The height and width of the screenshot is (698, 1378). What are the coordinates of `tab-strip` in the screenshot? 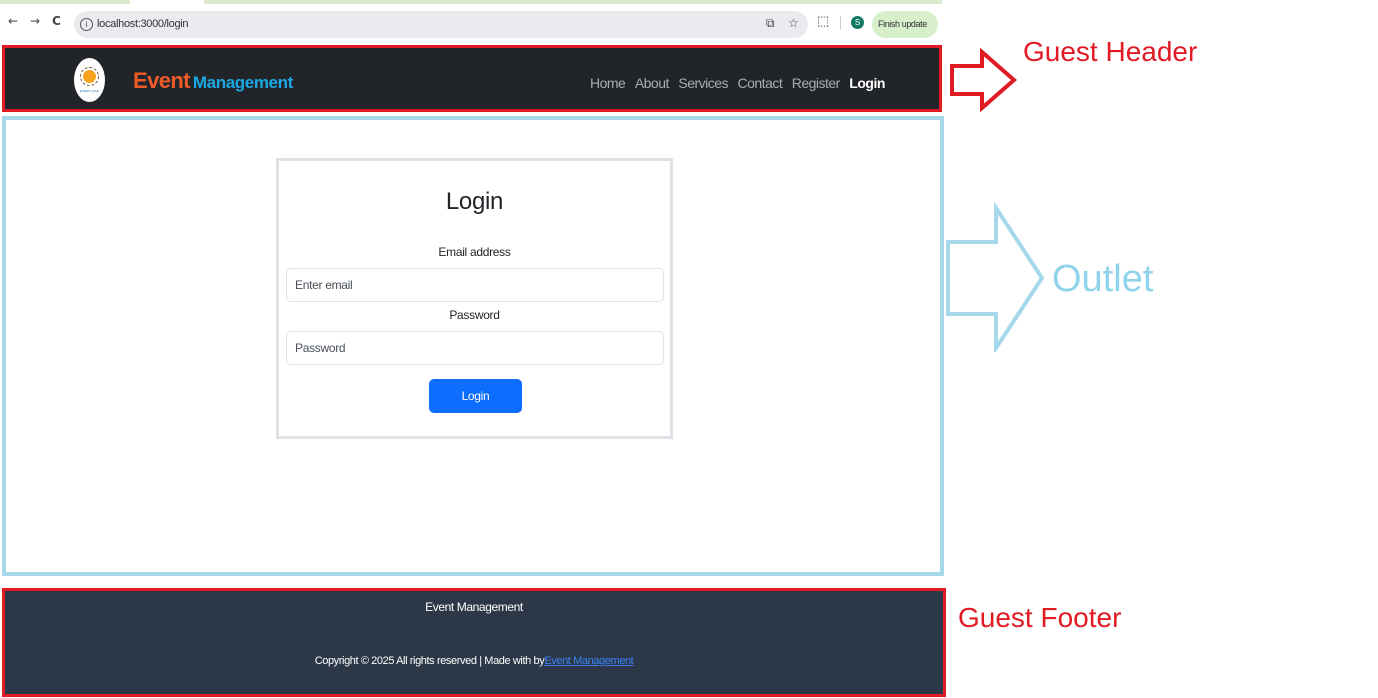 It's located at (471, 2).